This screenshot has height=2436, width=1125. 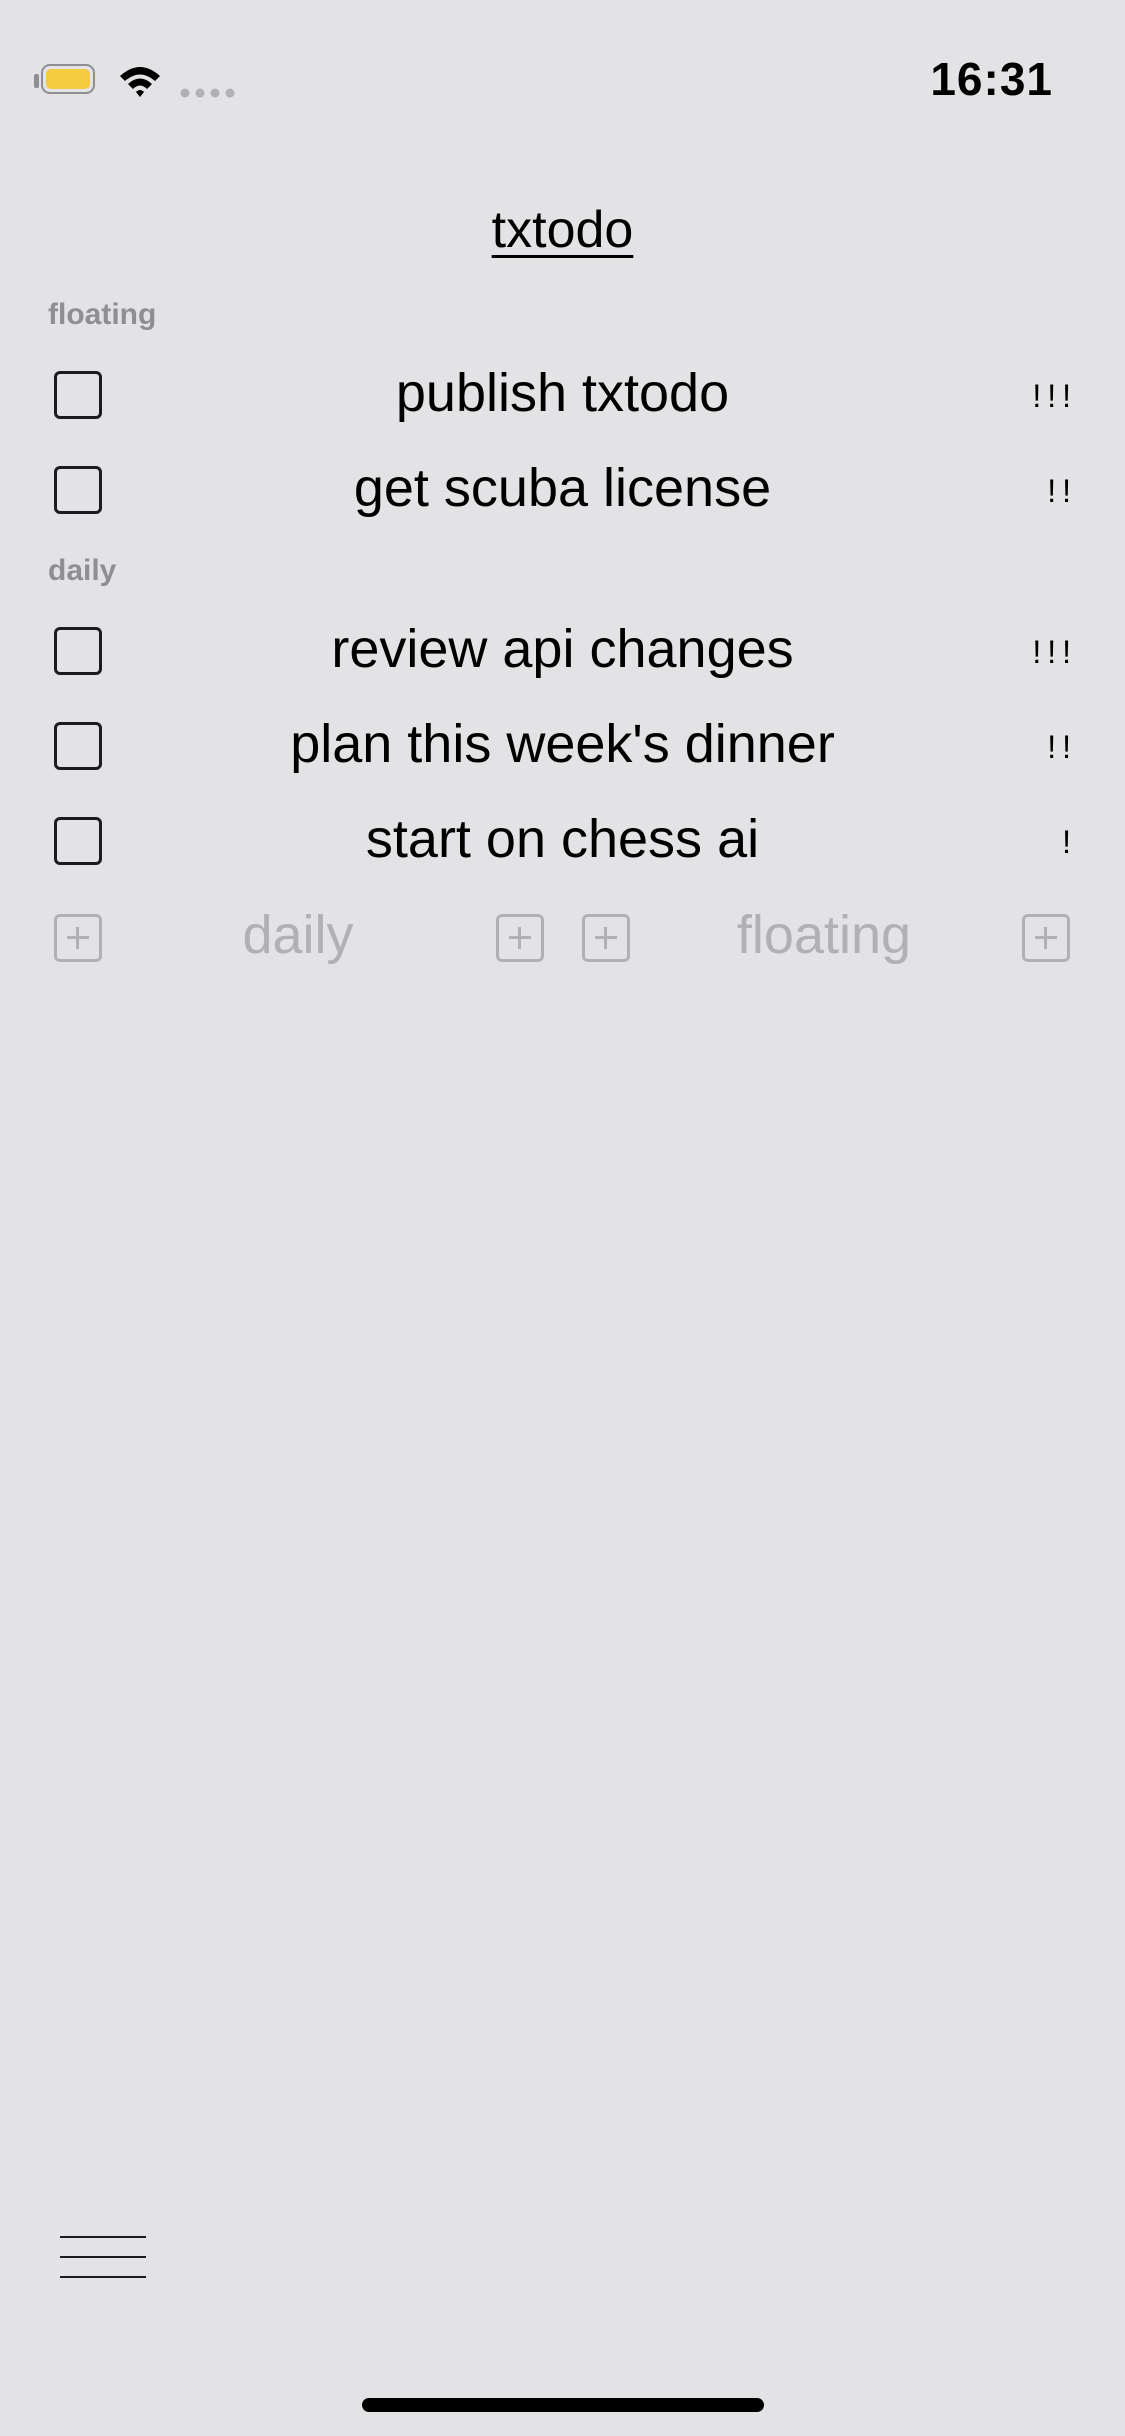 What do you see at coordinates (562, 230) in the screenshot?
I see `app-title: txtodo` at bounding box center [562, 230].